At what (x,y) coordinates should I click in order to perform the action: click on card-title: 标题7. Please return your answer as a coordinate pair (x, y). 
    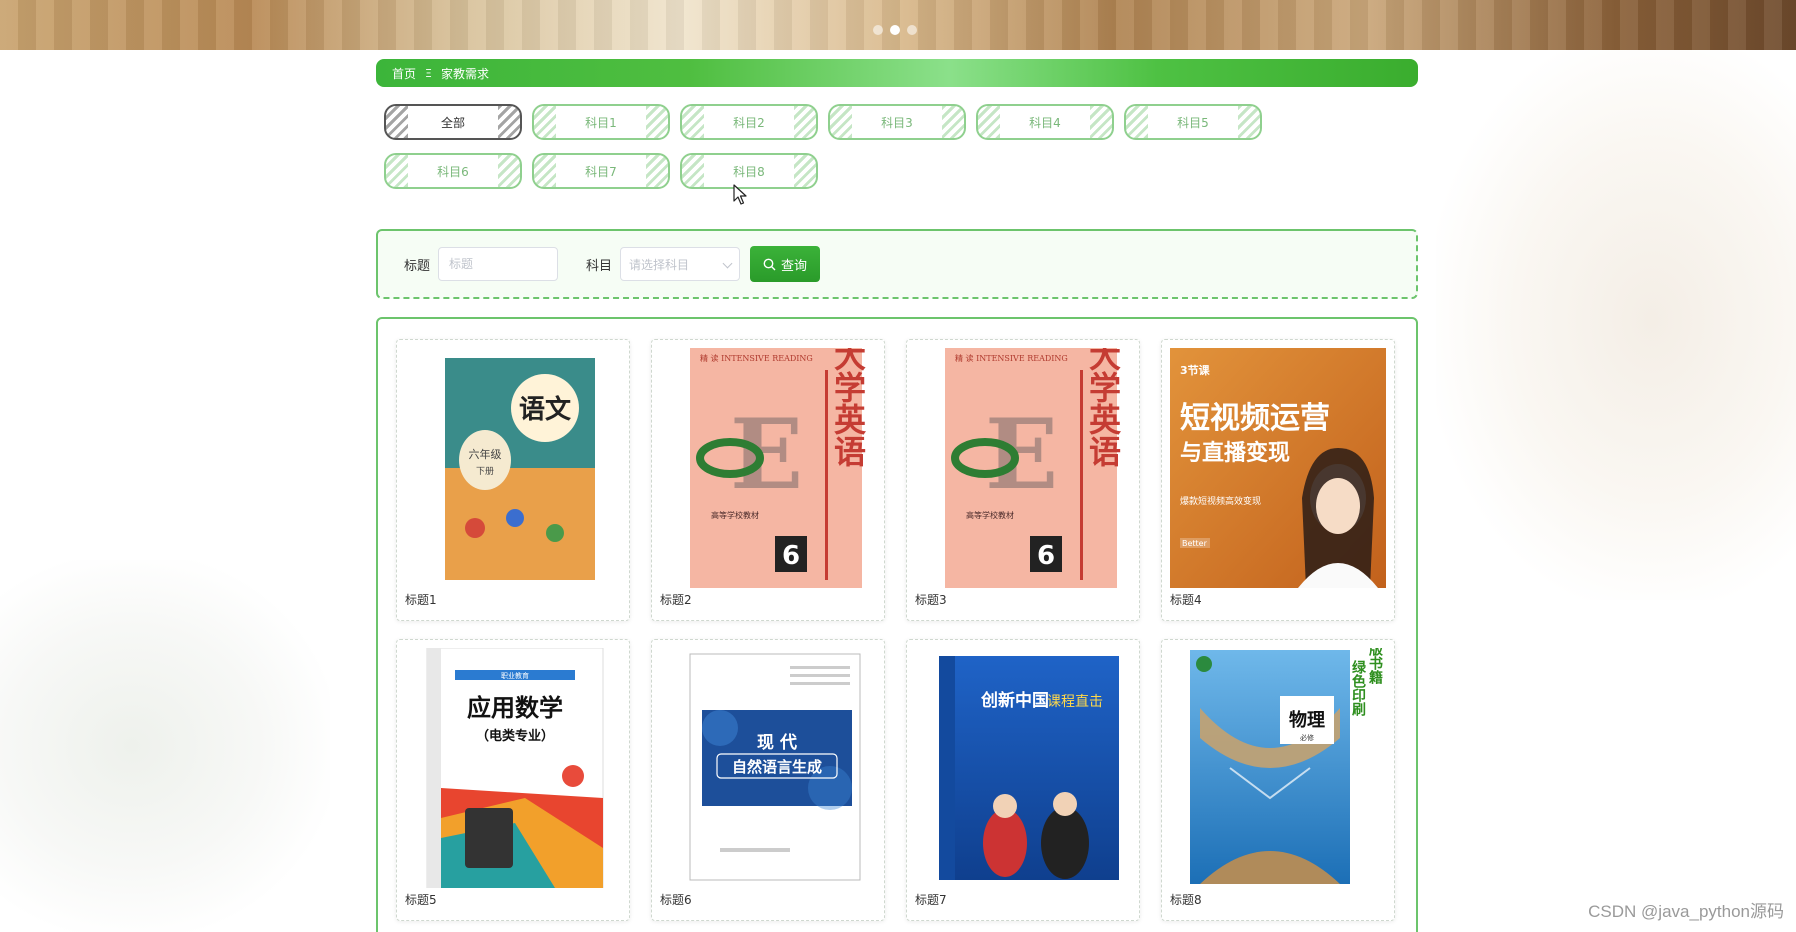
    Looking at the image, I should click on (931, 900).